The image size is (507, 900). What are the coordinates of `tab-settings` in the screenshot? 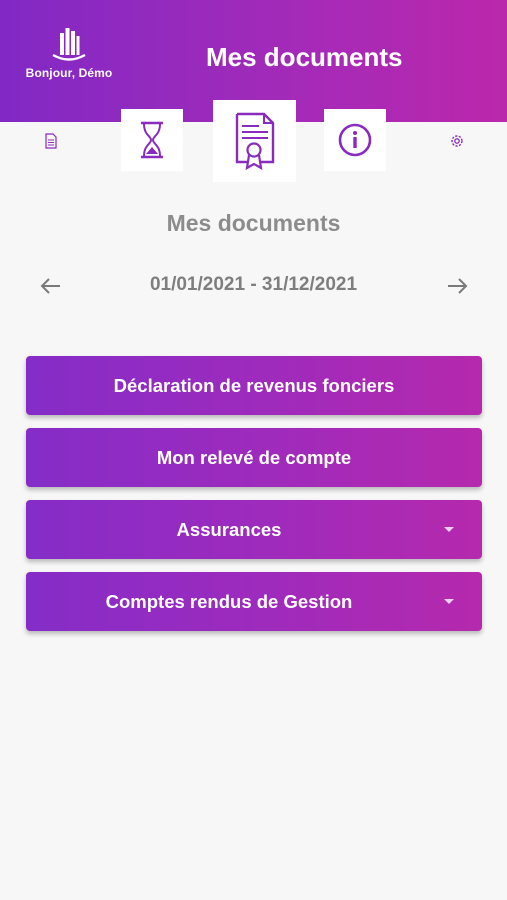 It's located at (457, 141).